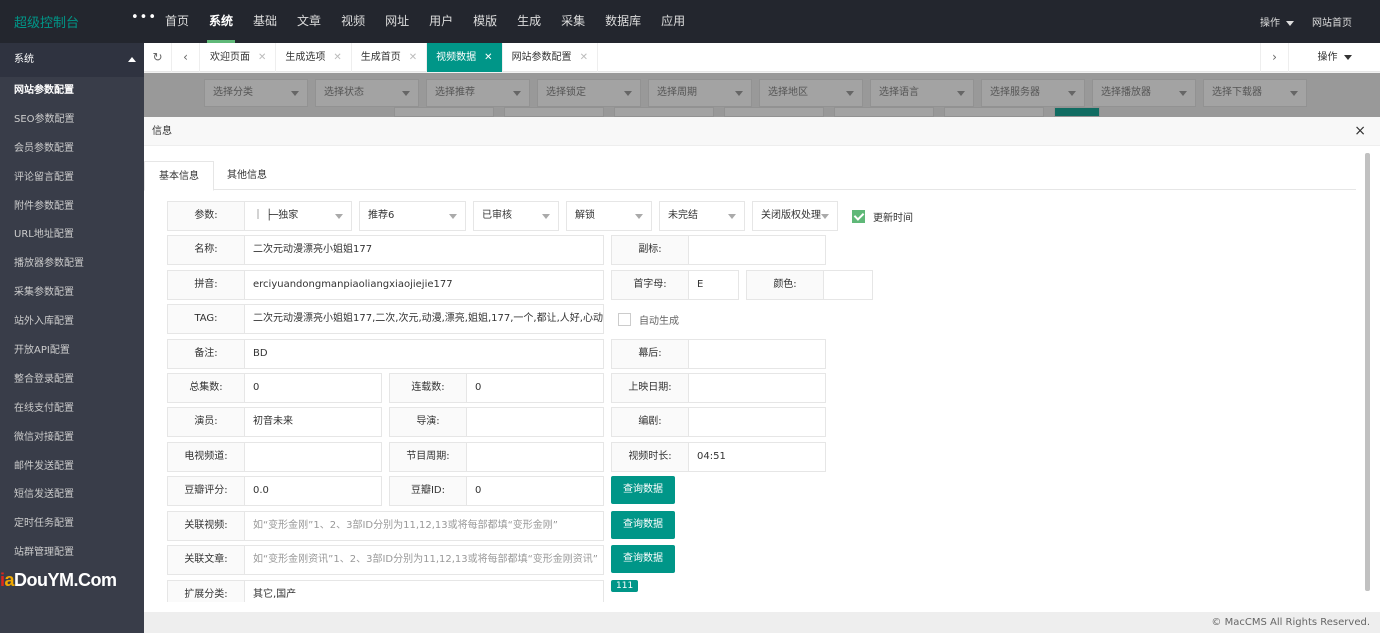 This screenshot has width=1380, height=633. What do you see at coordinates (72, 409) in the screenshot?
I see `sidebar-item-pay: 在线支付配置` at bounding box center [72, 409].